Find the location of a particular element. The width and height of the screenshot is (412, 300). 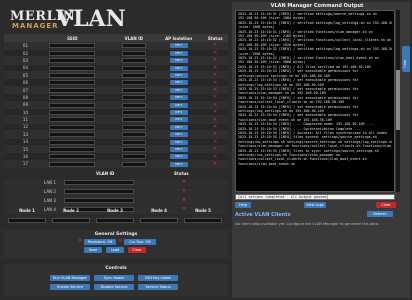

hide-panel-tab: Hide is located at coordinates (406, 59).